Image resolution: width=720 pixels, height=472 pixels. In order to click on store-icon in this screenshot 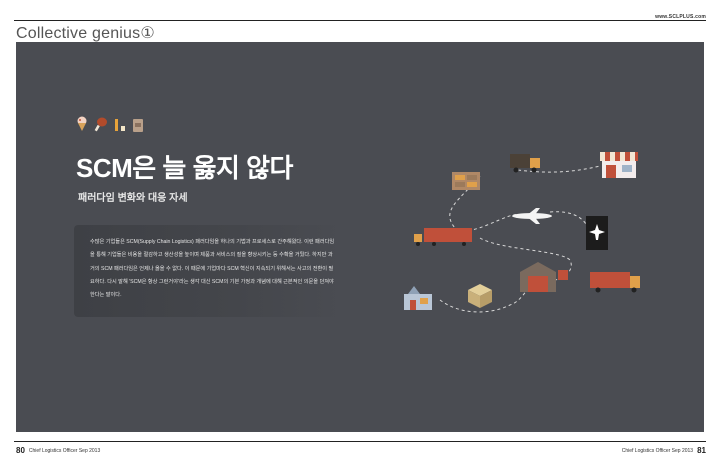, I will do `click(619, 165)`.